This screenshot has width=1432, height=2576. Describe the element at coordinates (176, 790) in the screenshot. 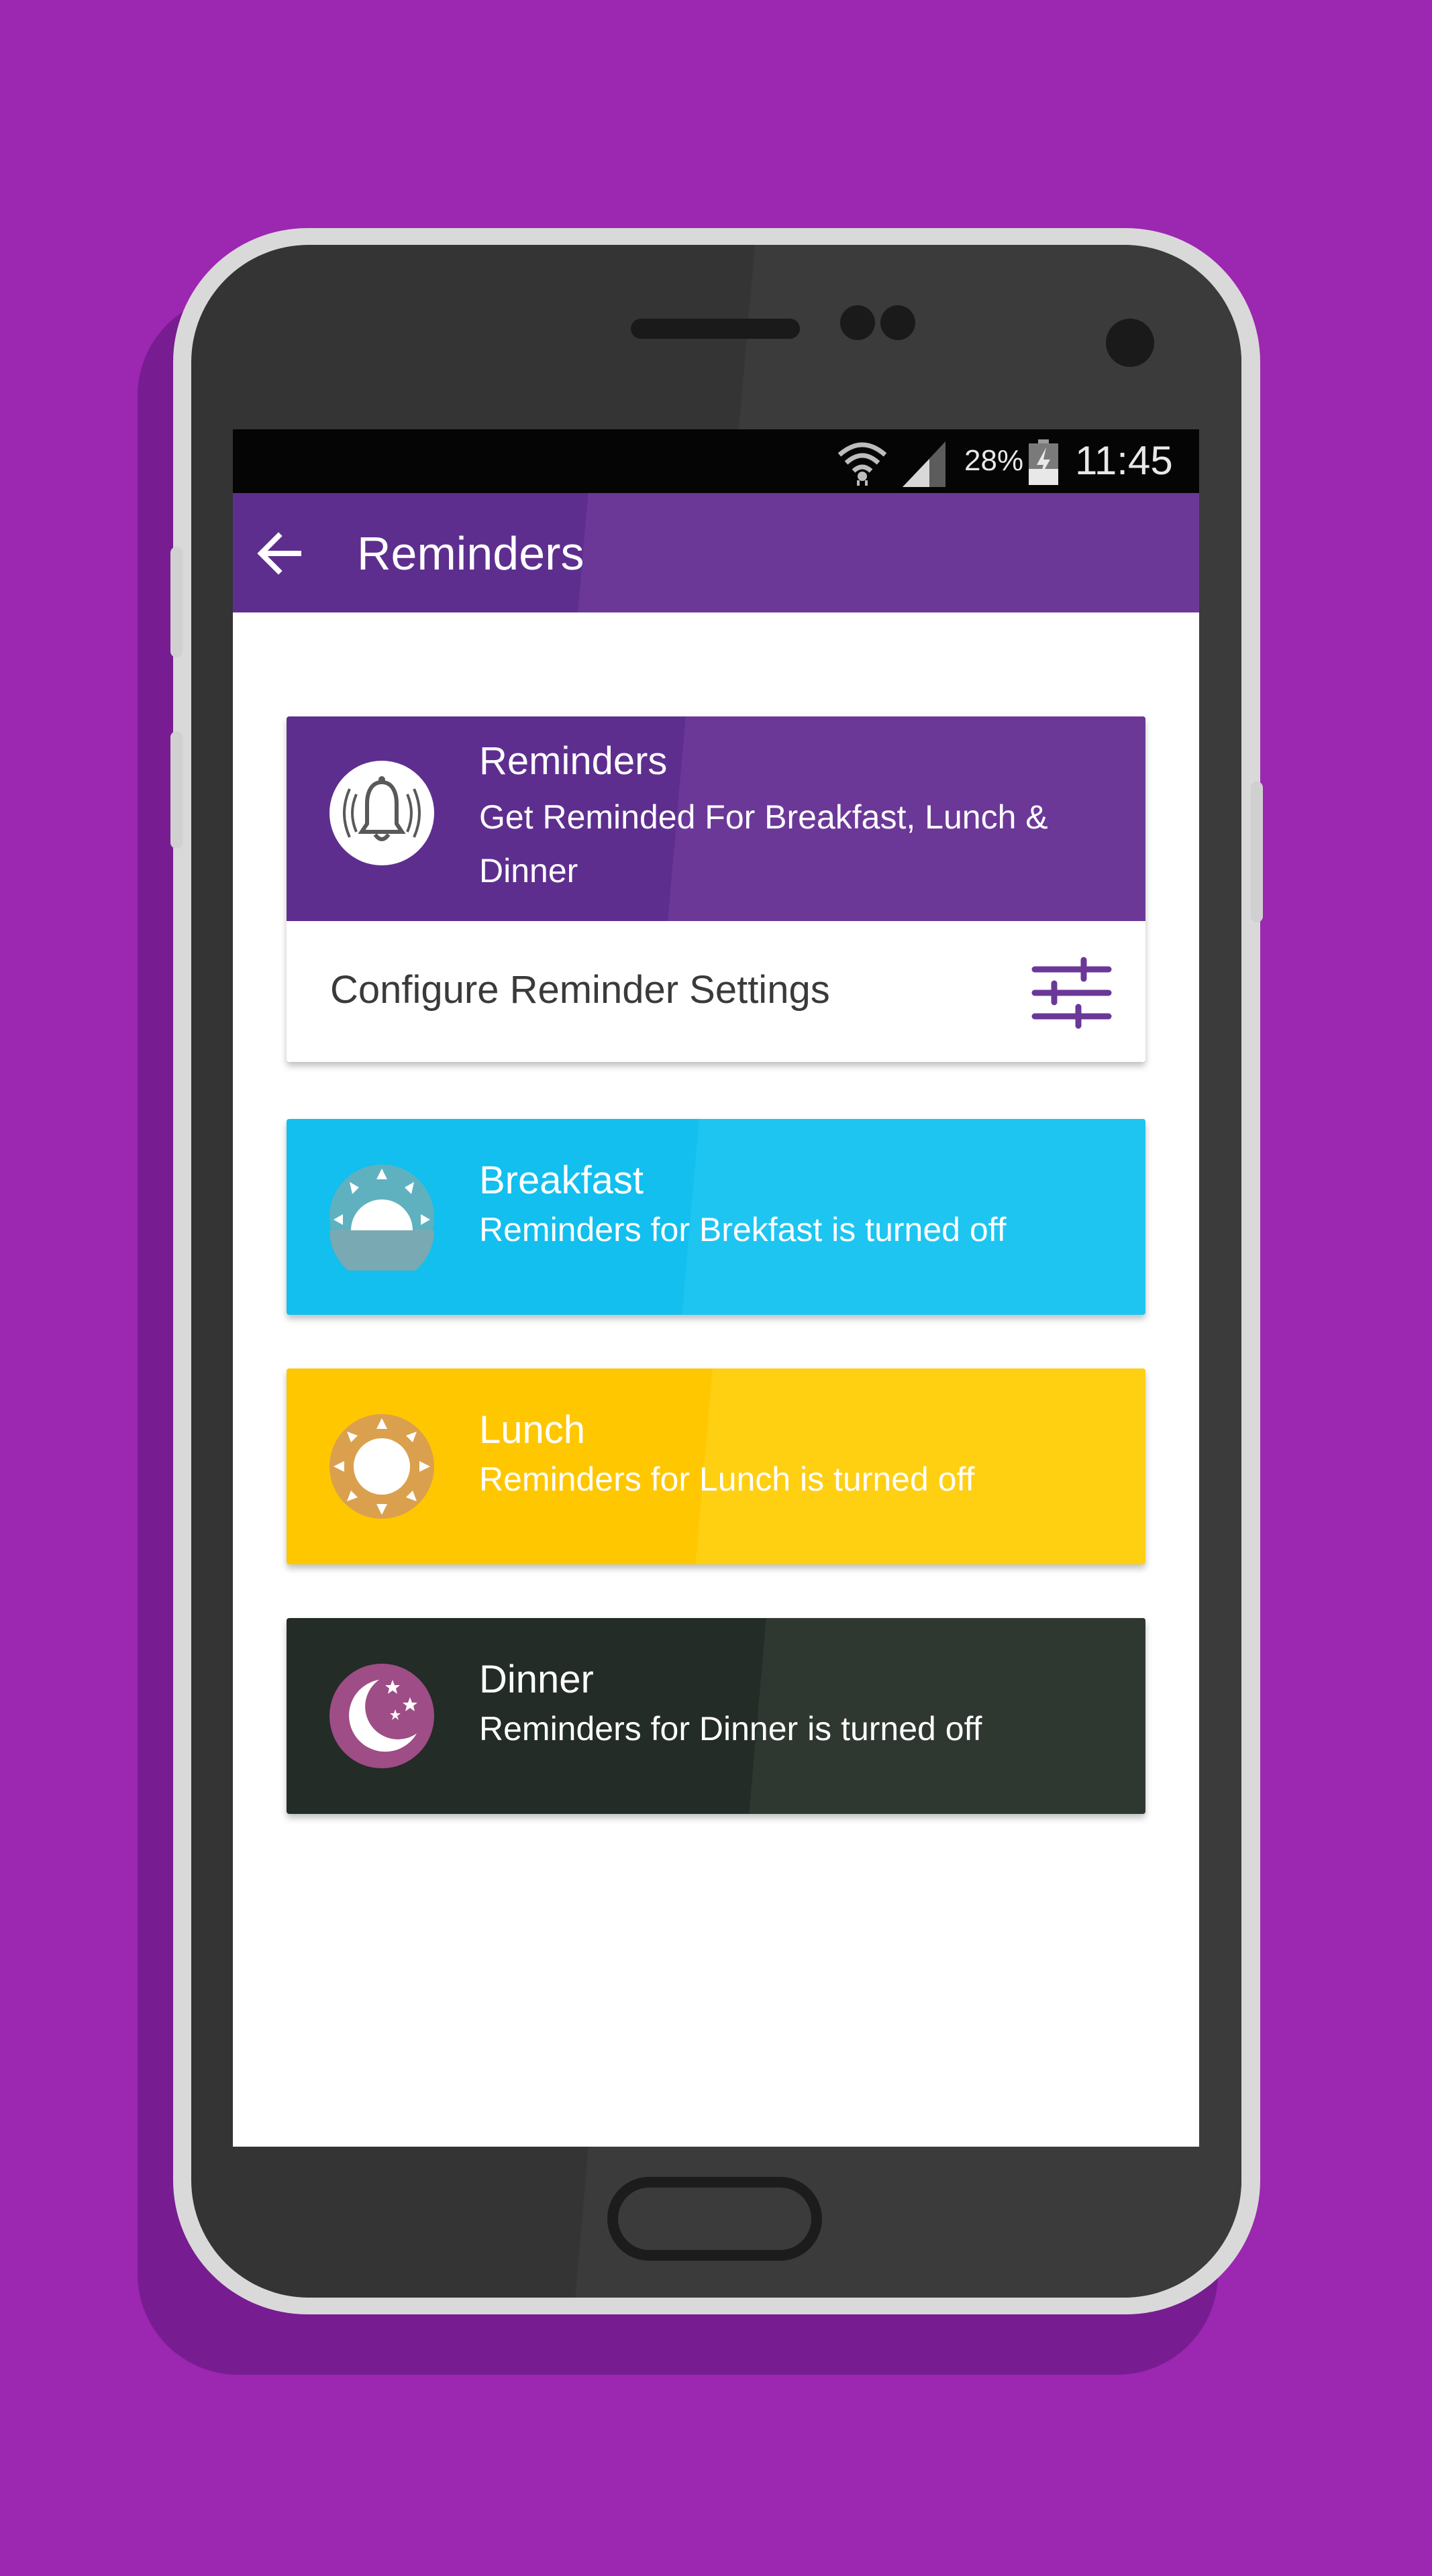

I see `power-button-left` at that location.